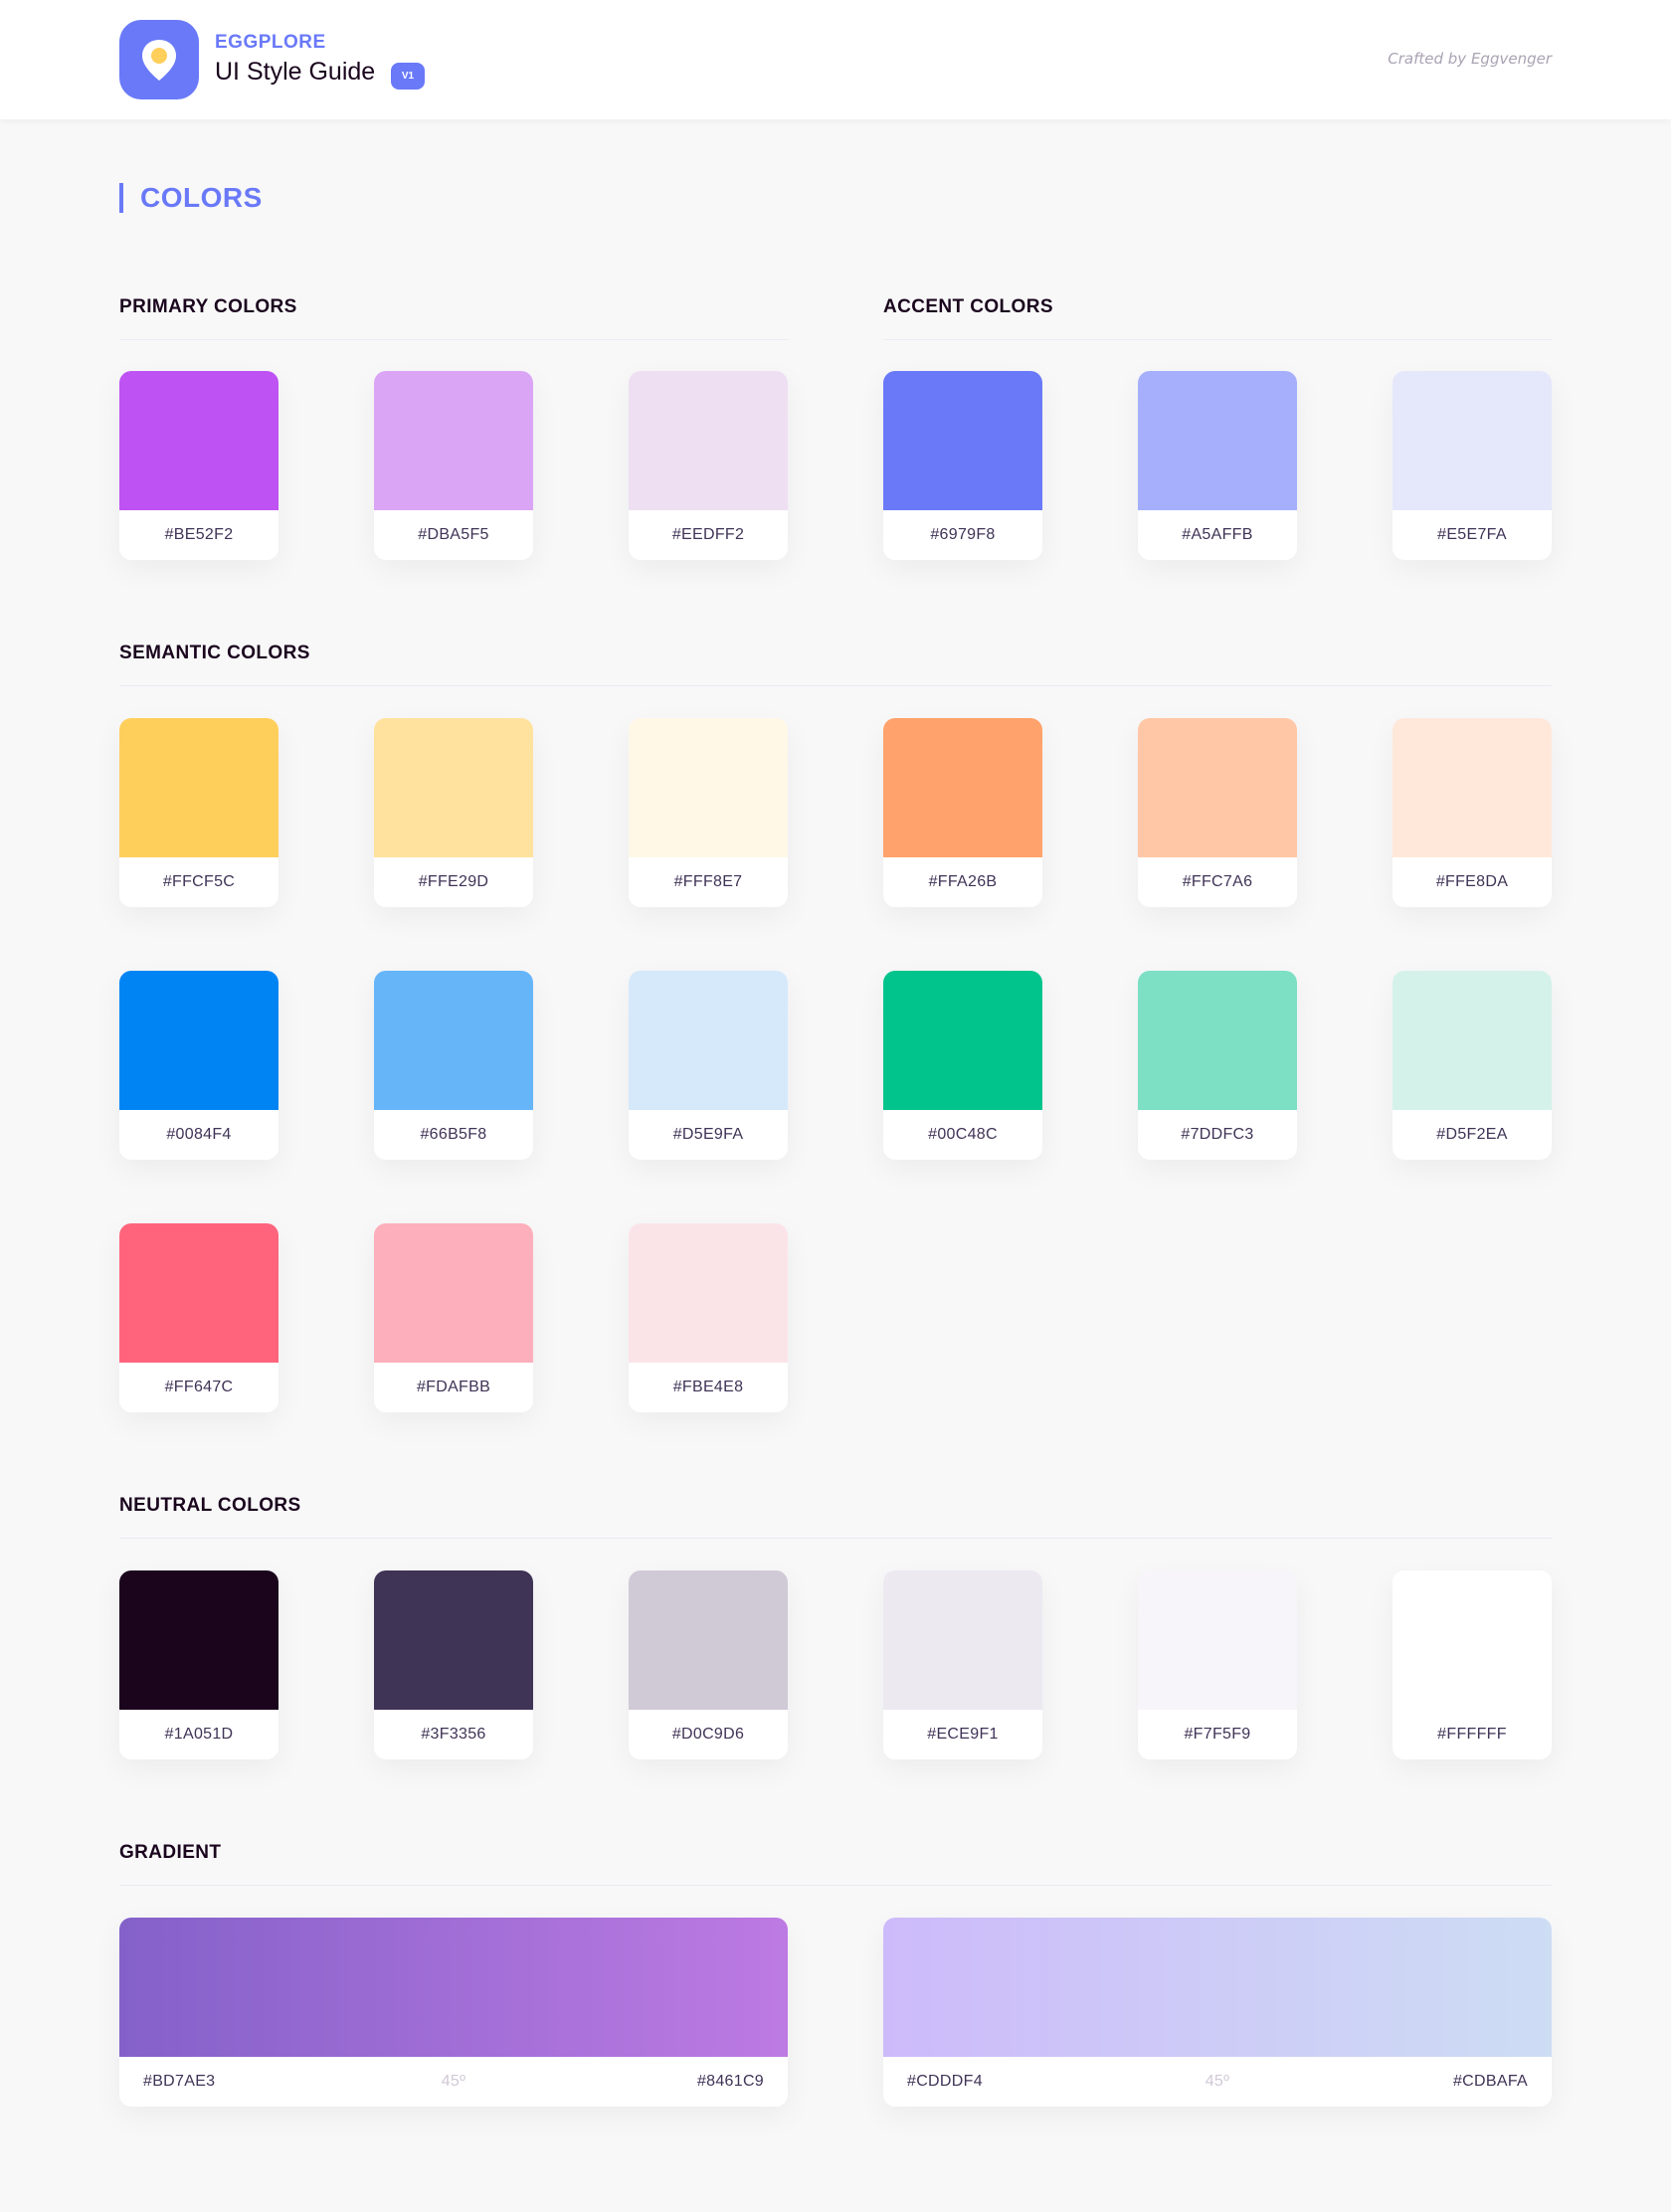 The height and width of the screenshot is (2212, 1671). I want to click on color-hex-label: #D5E9FA, so click(708, 1134).